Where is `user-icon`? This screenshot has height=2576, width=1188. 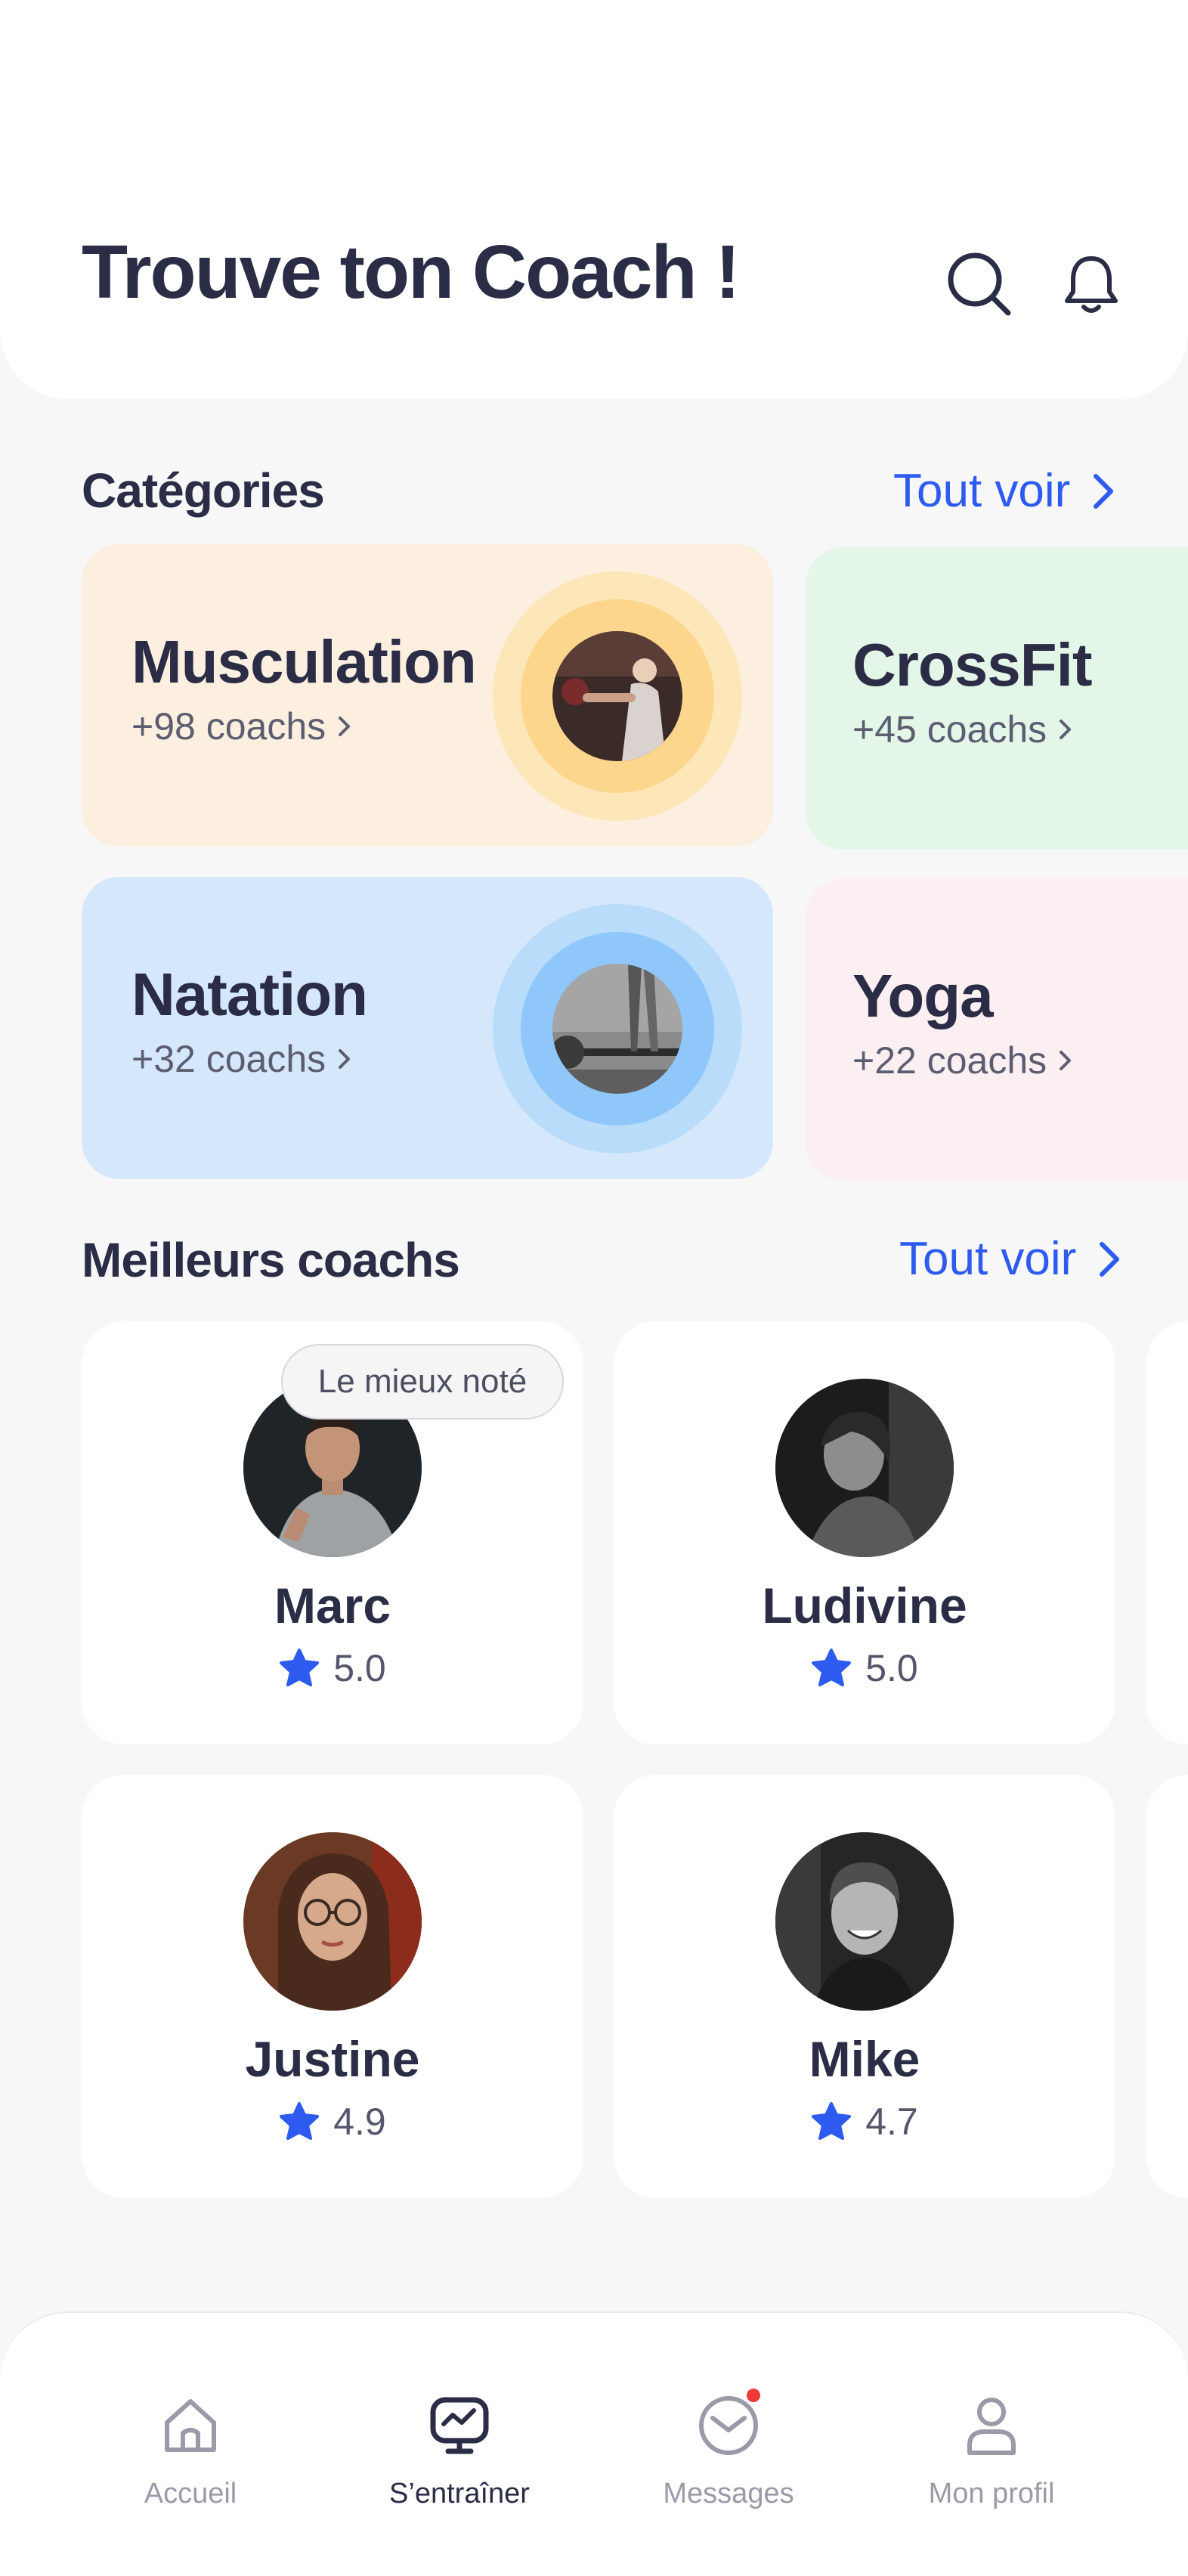 user-icon is located at coordinates (992, 2425).